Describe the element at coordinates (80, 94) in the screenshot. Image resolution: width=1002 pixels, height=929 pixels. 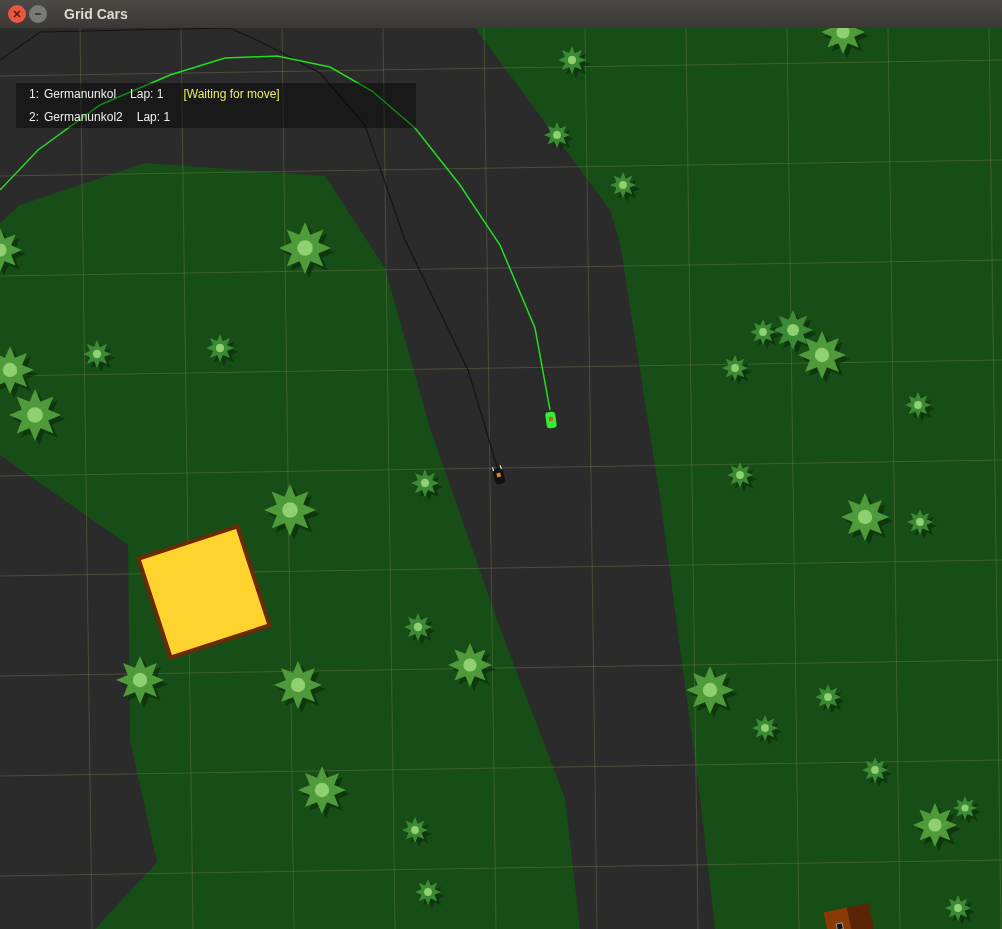
I see `player-name: Germanunkol` at that location.